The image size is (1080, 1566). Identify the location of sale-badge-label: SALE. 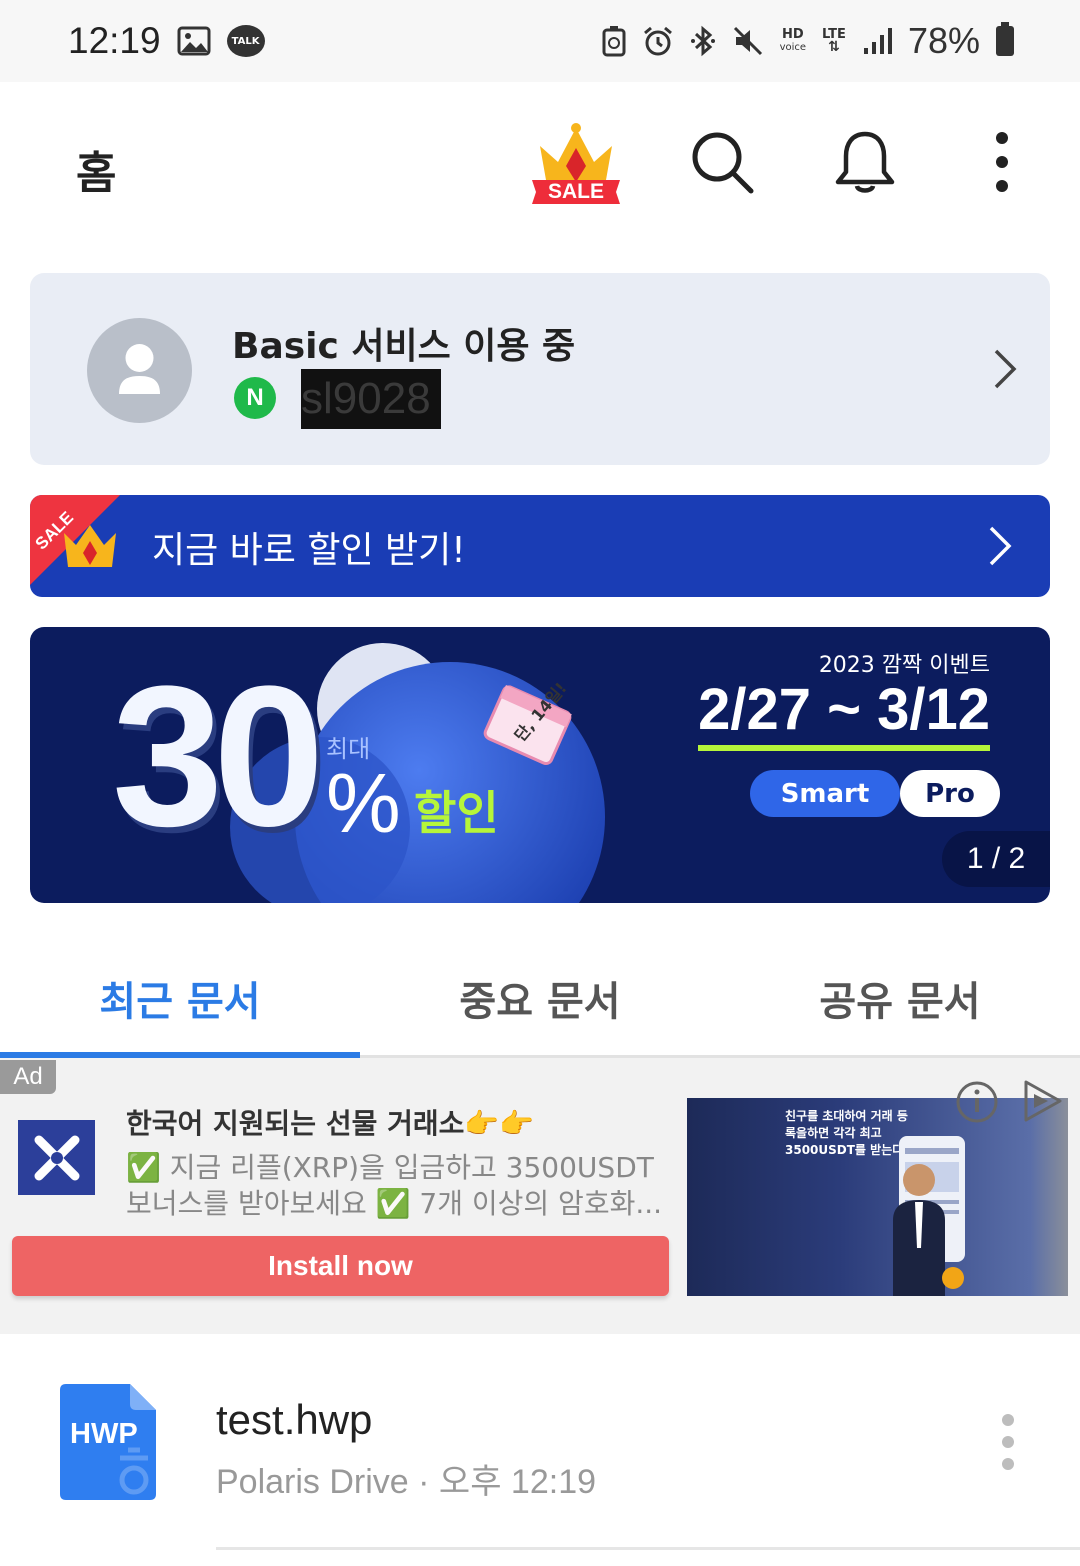
(575, 191).